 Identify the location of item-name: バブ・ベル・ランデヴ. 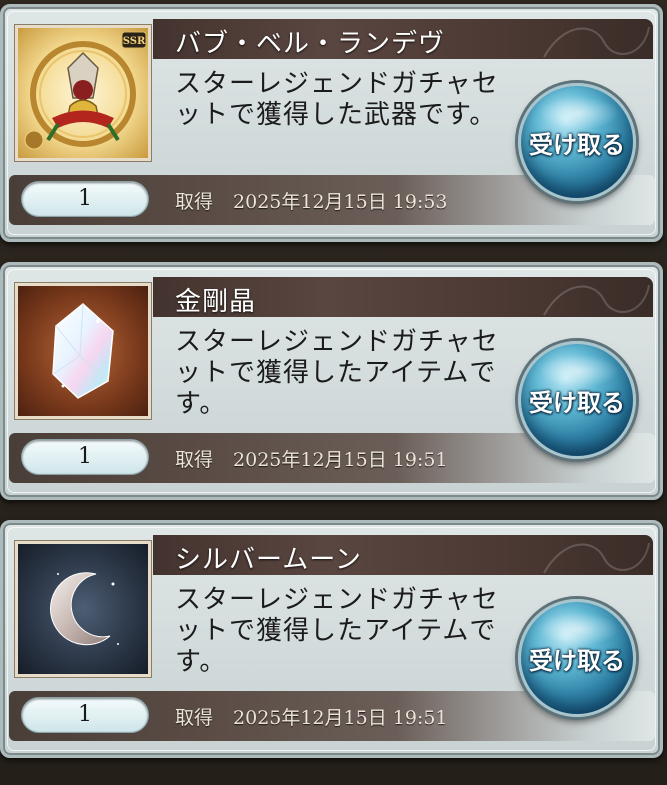
(310, 44).